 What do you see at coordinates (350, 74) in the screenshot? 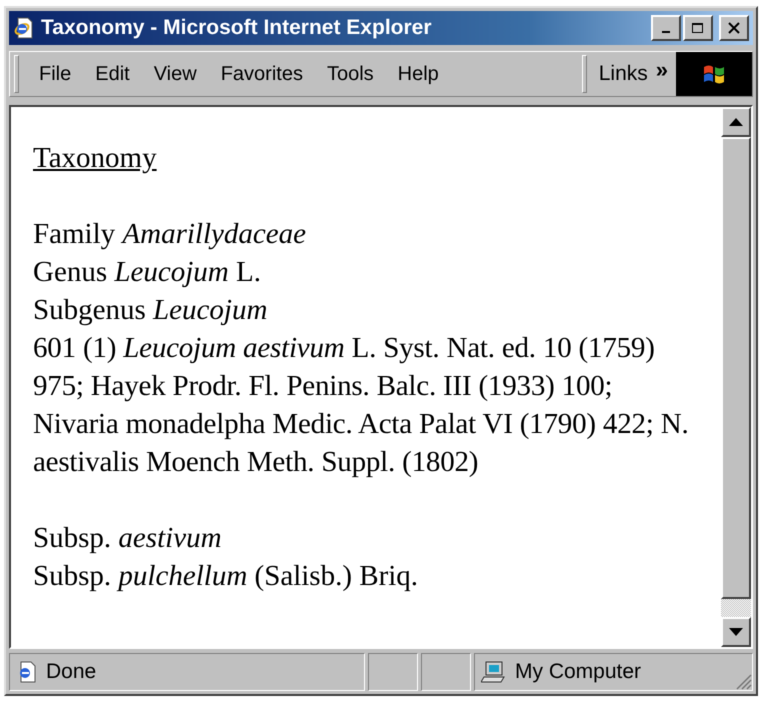
I see `menu-item: Tools` at bounding box center [350, 74].